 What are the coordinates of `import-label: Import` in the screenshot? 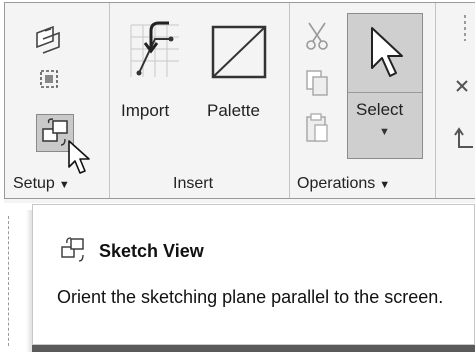 It's located at (145, 110).